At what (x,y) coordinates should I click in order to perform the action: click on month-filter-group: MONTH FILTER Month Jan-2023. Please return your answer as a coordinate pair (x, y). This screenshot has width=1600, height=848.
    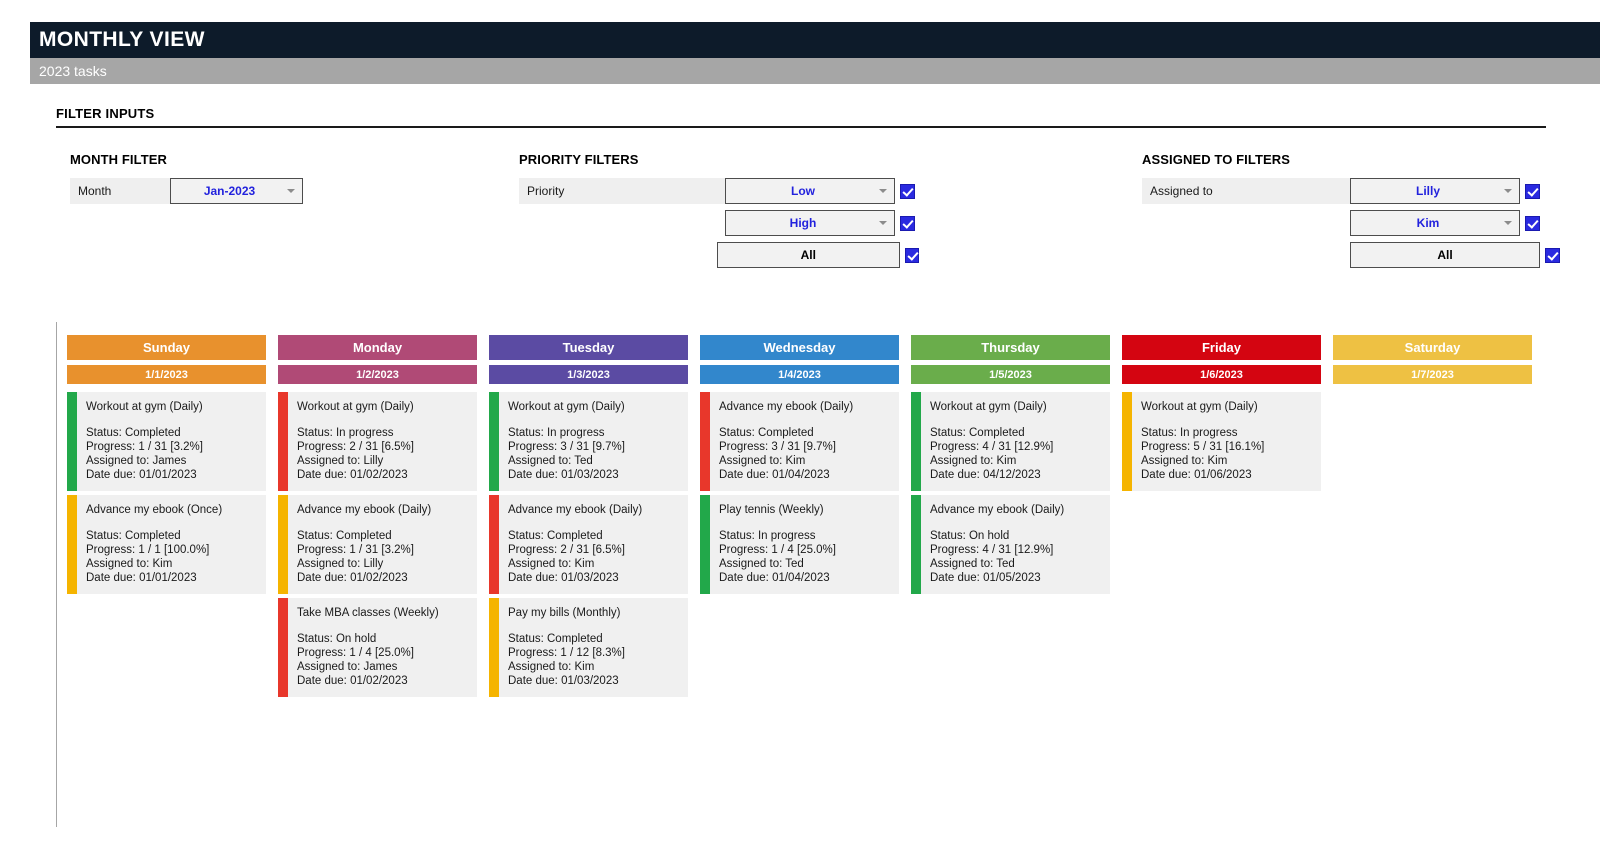
    Looking at the image, I should click on (220, 181).